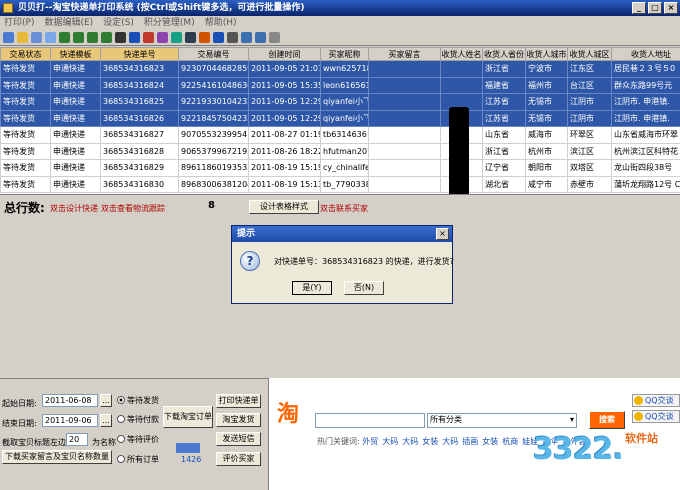 Image resolution: width=680 pixels, height=490 pixels. What do you see at coordinates (213, 54) in the screenshot?
I see `column-header: 交易编号` at bounding box center [213, 54].